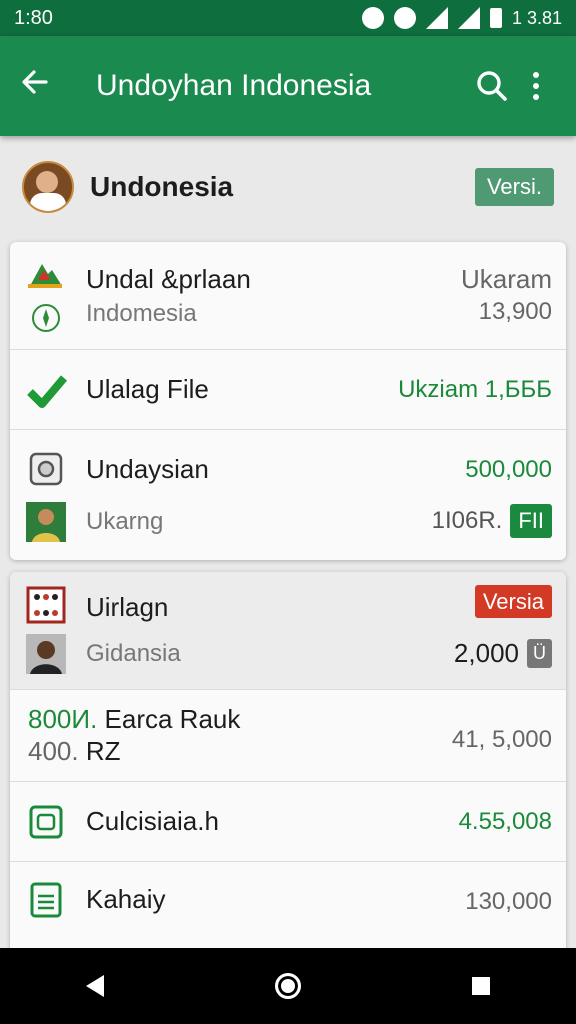 The width and height of the screenshot is (576, 1024). What do you see at coordinates (436, 18) in the screenshot?
I see `wifi-icon` at bounding box center [436, 18].